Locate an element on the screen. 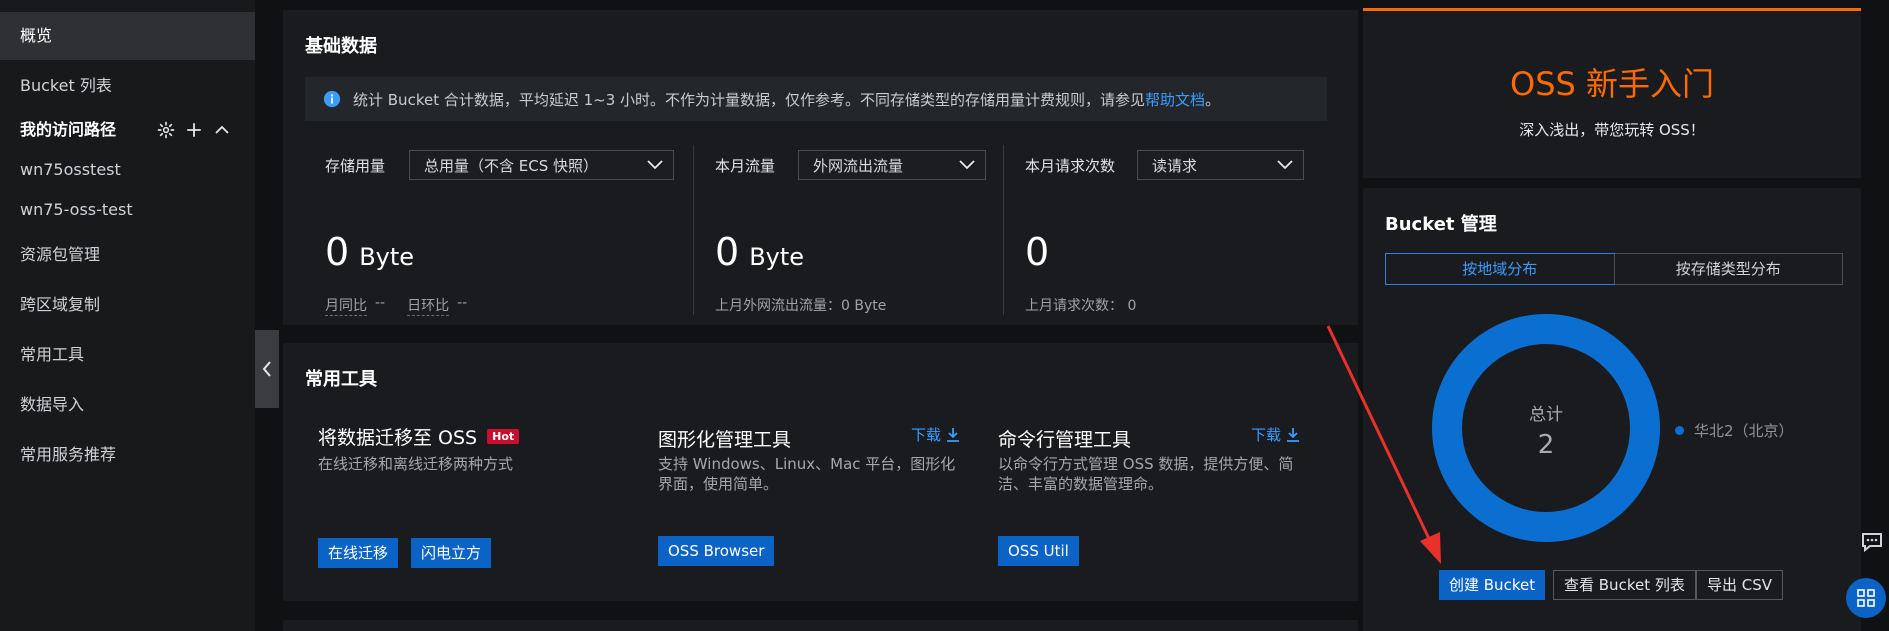 This screenshot has width=1889, height=631. view-bucket-list-button: 查看 Bucket 列表 is located at coordinates (1624, 585).